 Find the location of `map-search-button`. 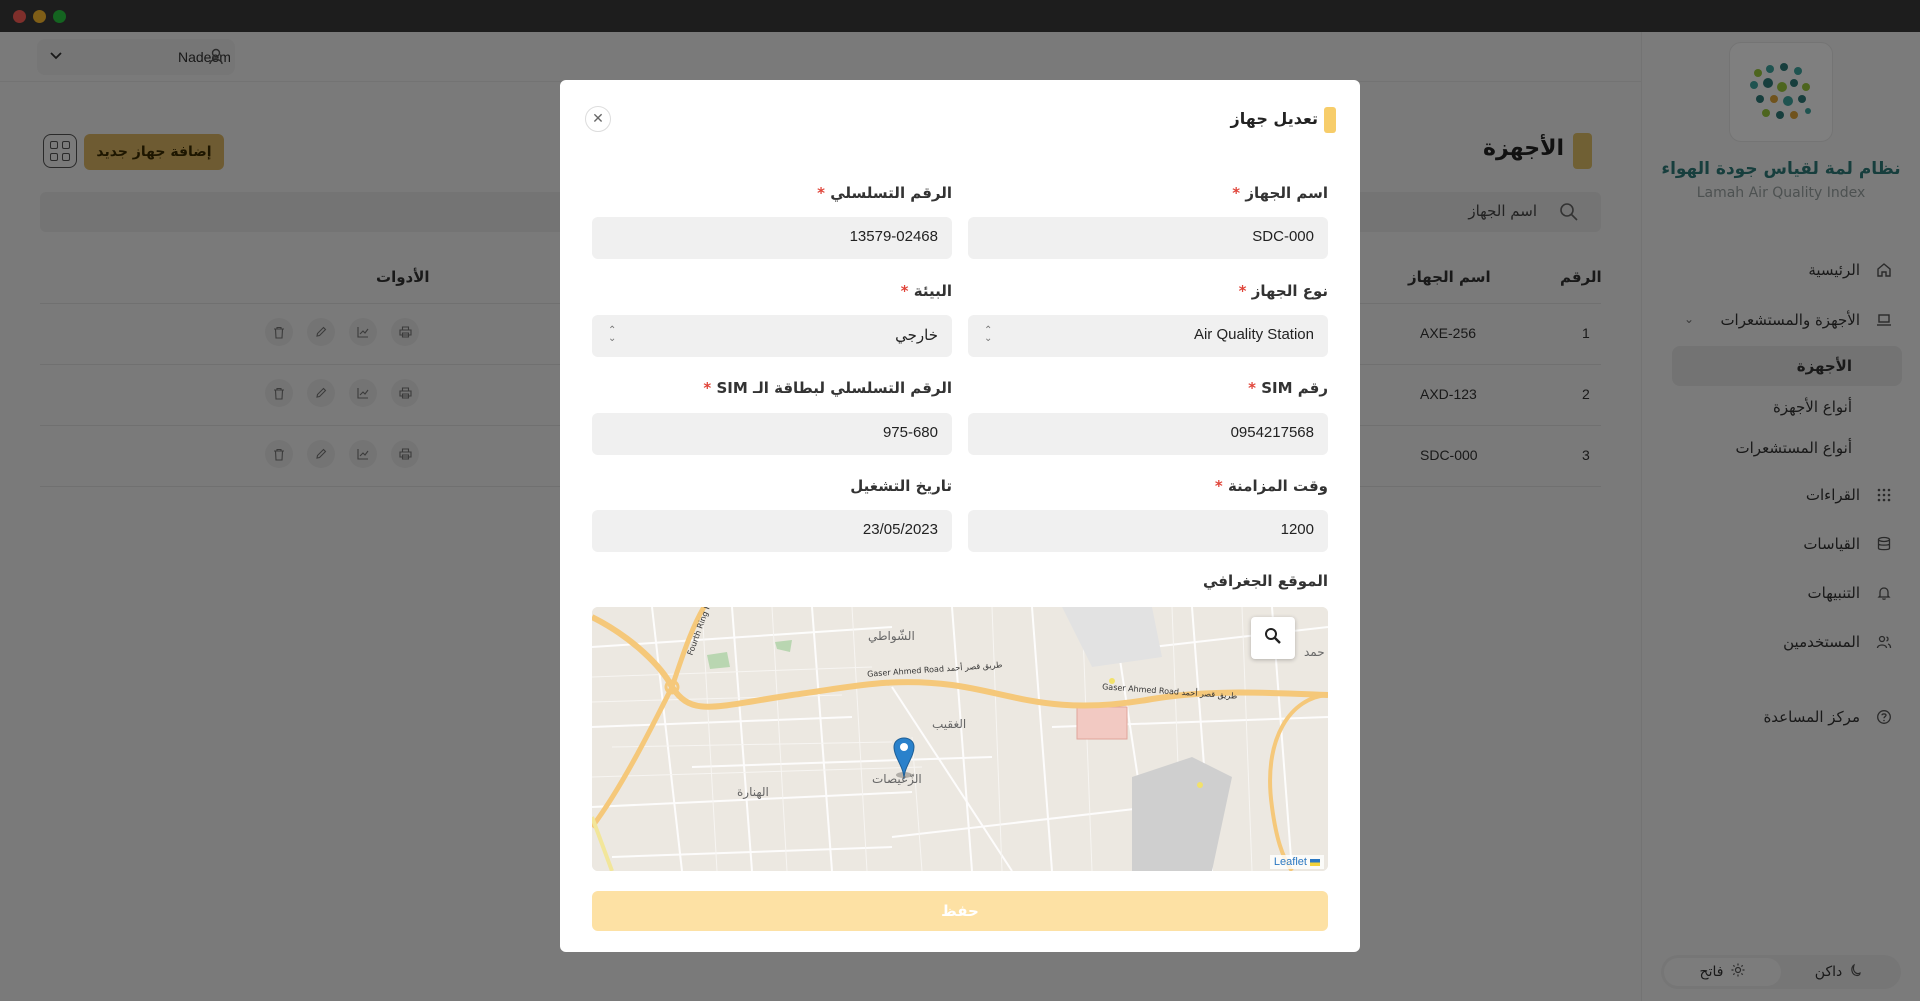

map-search-button is located at coordinates (1273, 638).